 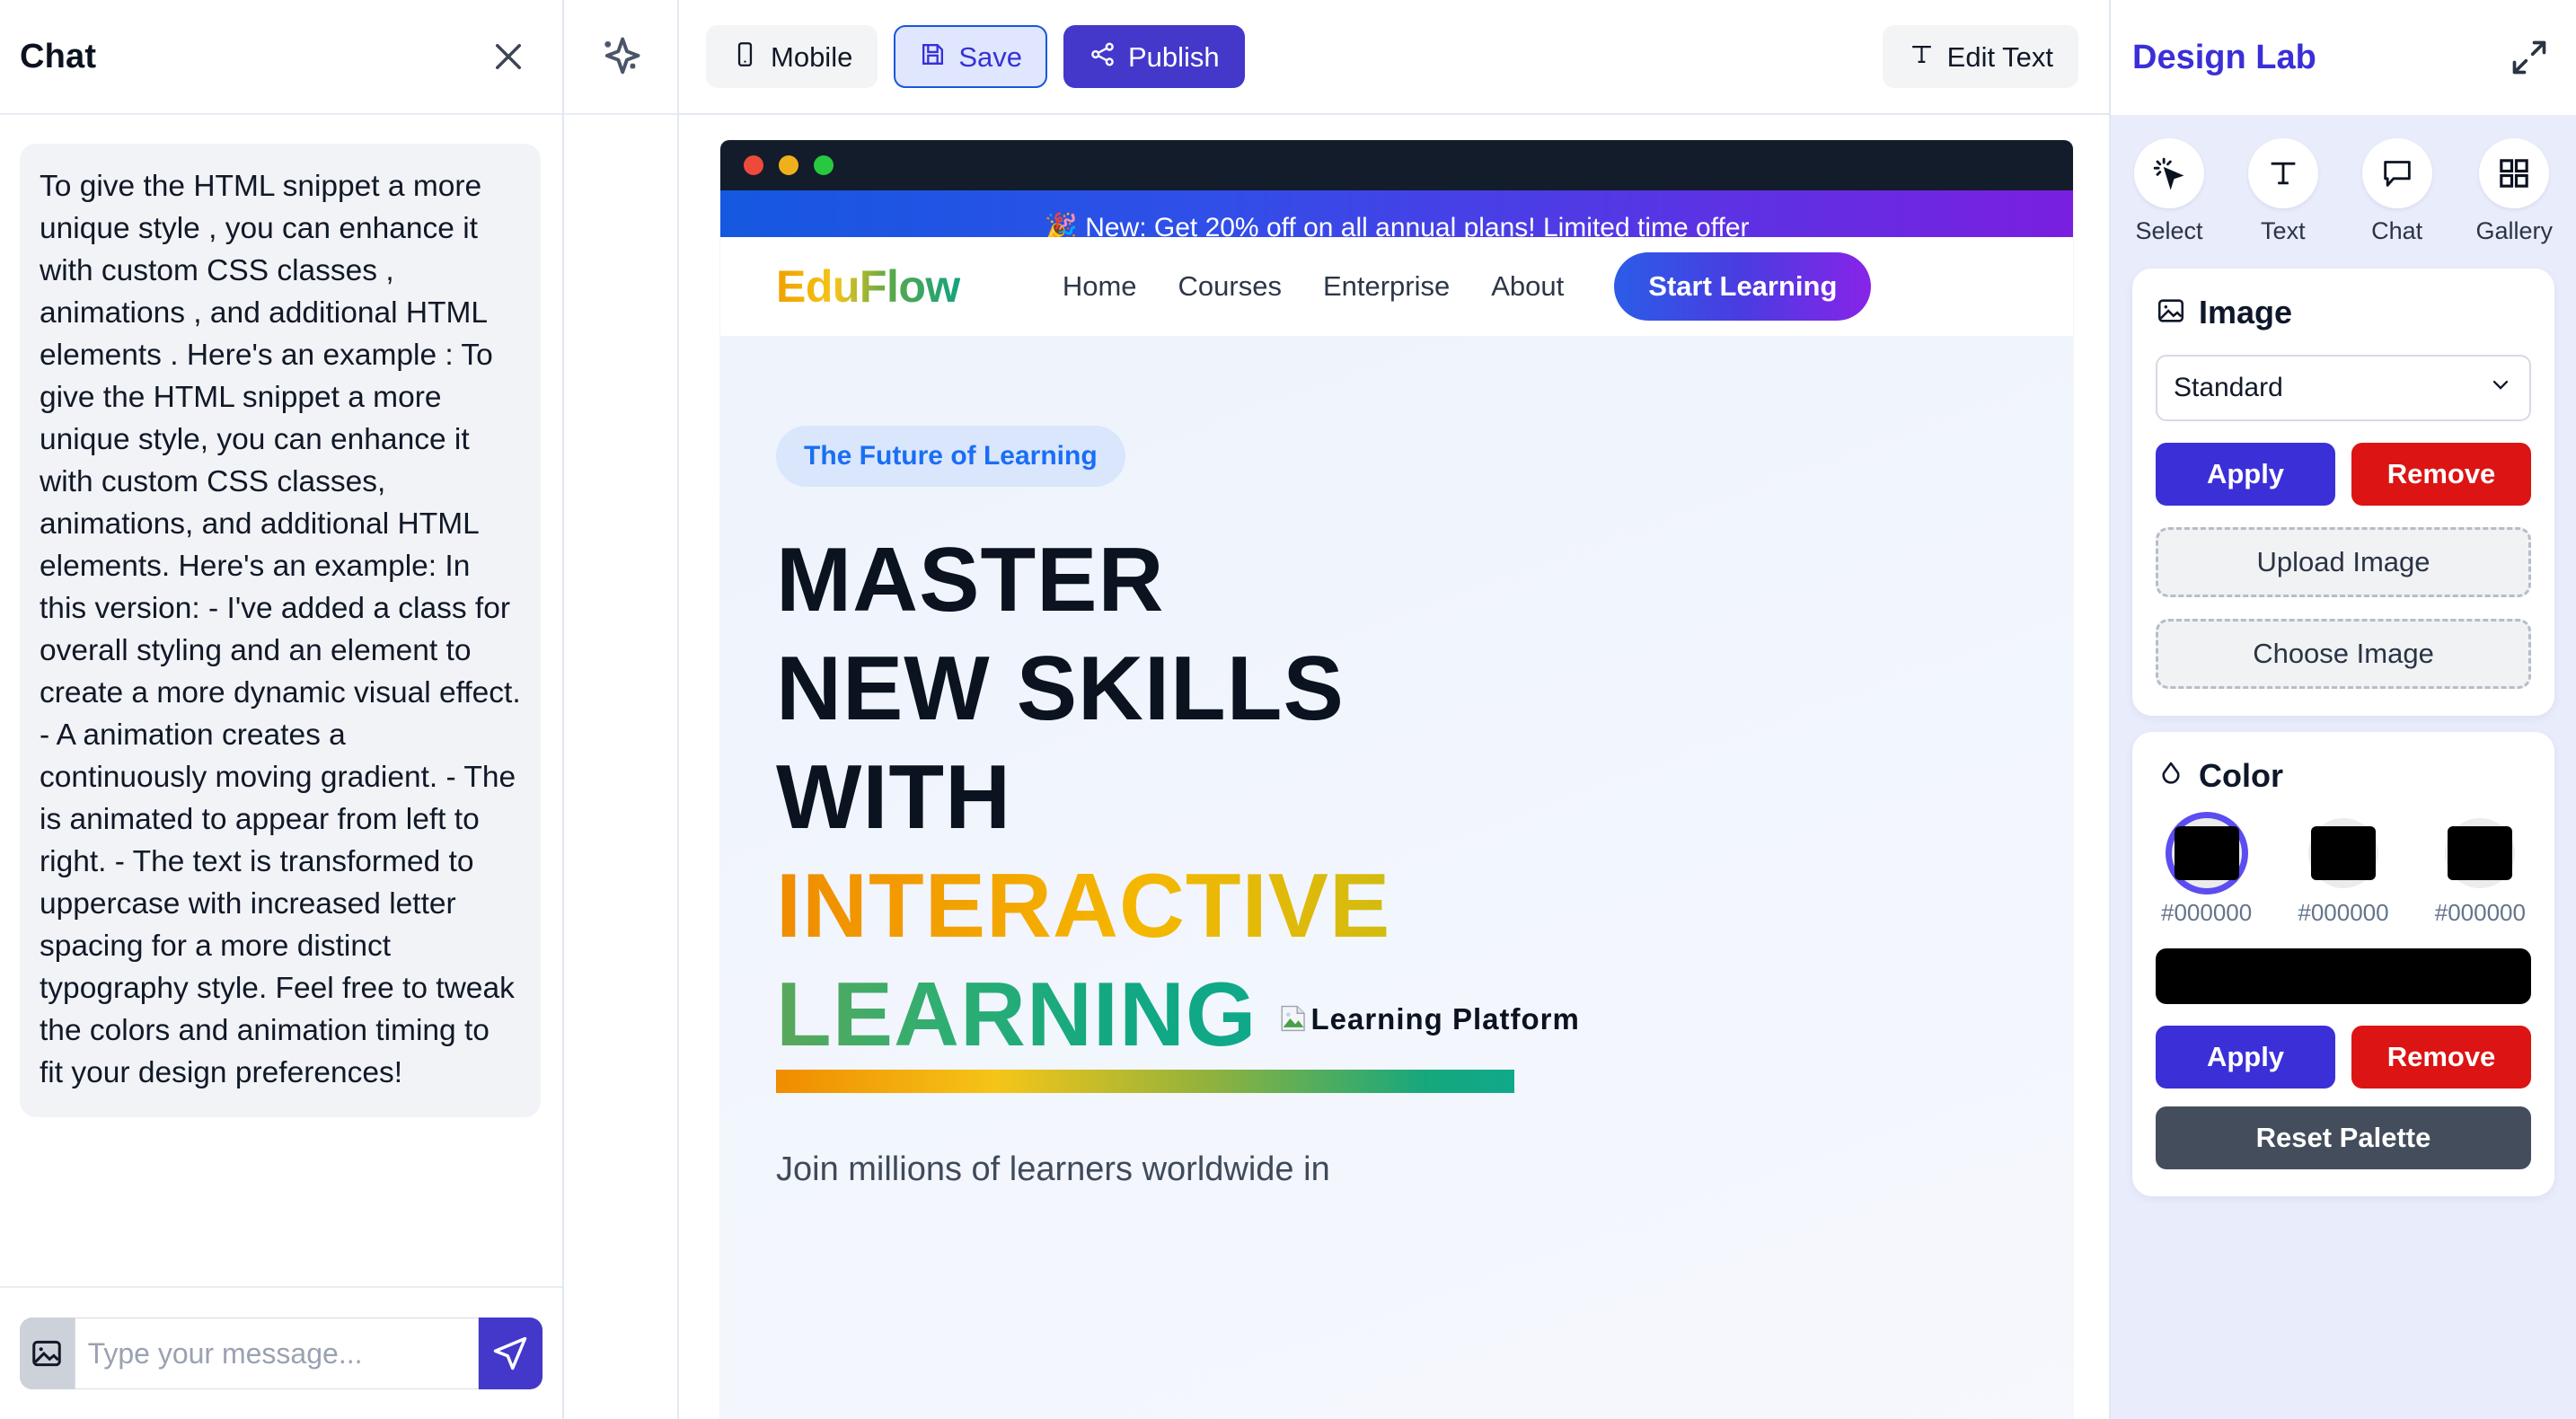 What do you see at coordinates (1922, 56) in the screenshot?
I see `type-icon` at bounding box center [1922, 56].